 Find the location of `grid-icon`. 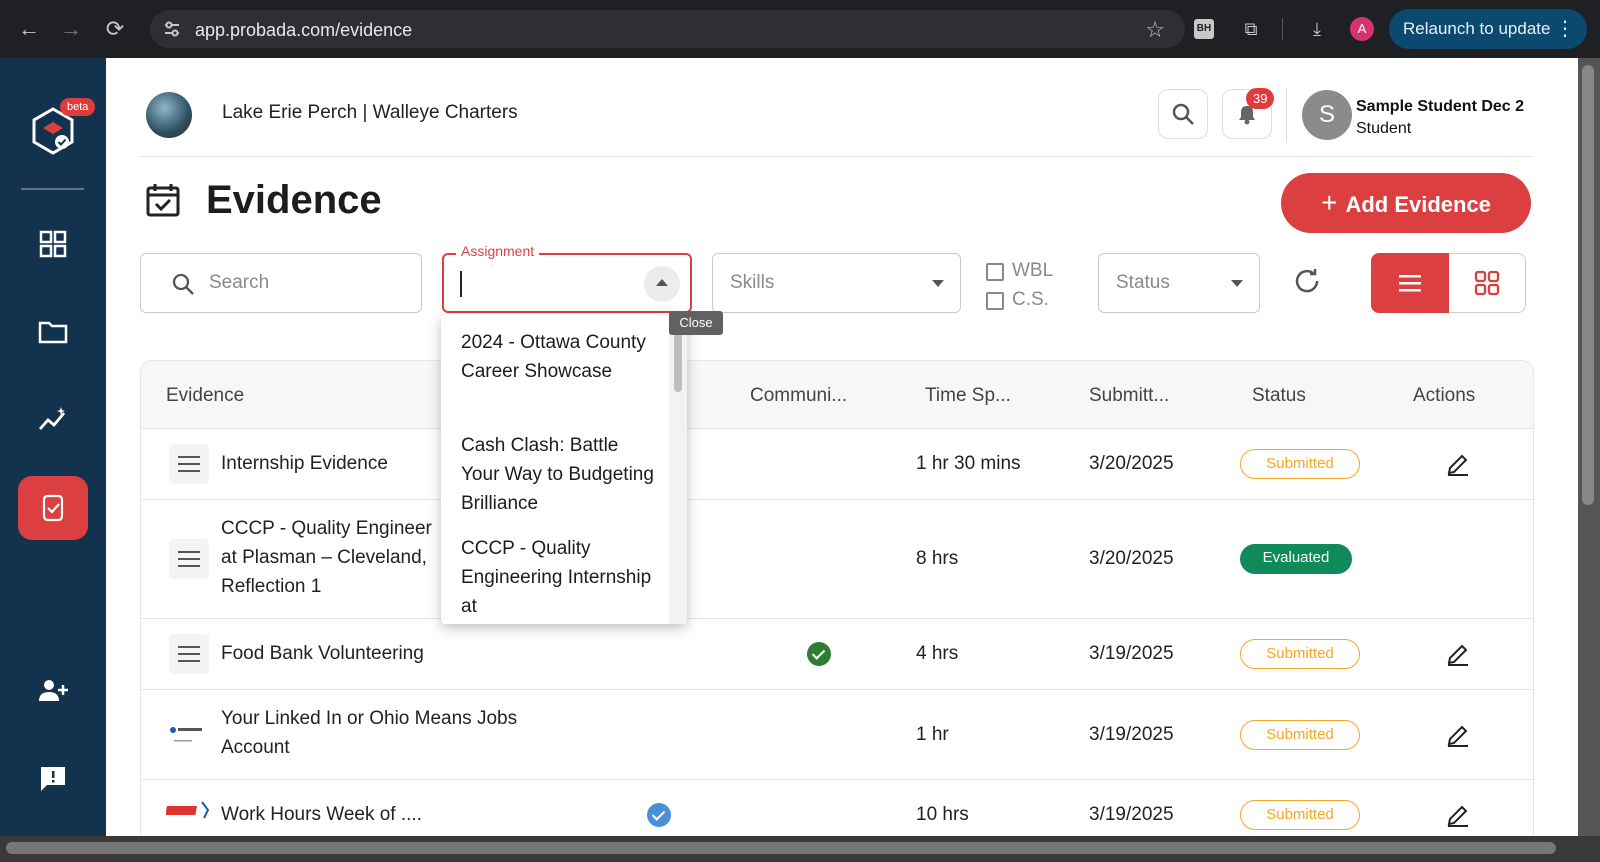

grid-icon is located at coordinates (1487, 283).